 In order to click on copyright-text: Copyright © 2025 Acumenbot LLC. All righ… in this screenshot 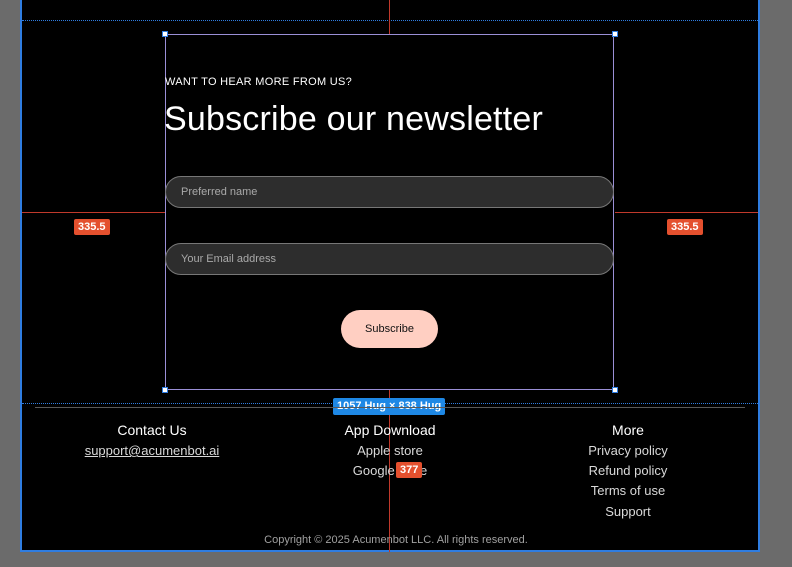, I will do `click(396, 540)`.